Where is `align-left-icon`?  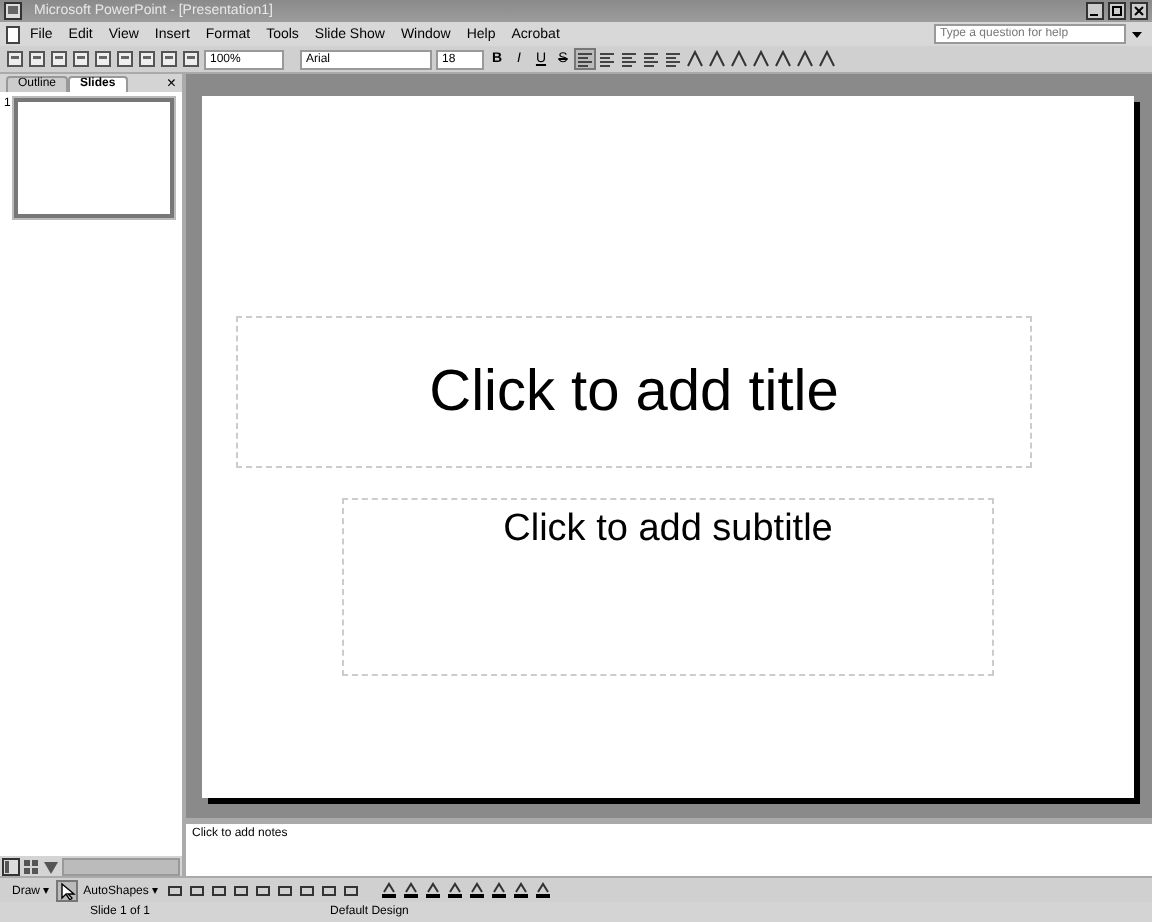 align-left-icon is located at coordinates (585, 59).